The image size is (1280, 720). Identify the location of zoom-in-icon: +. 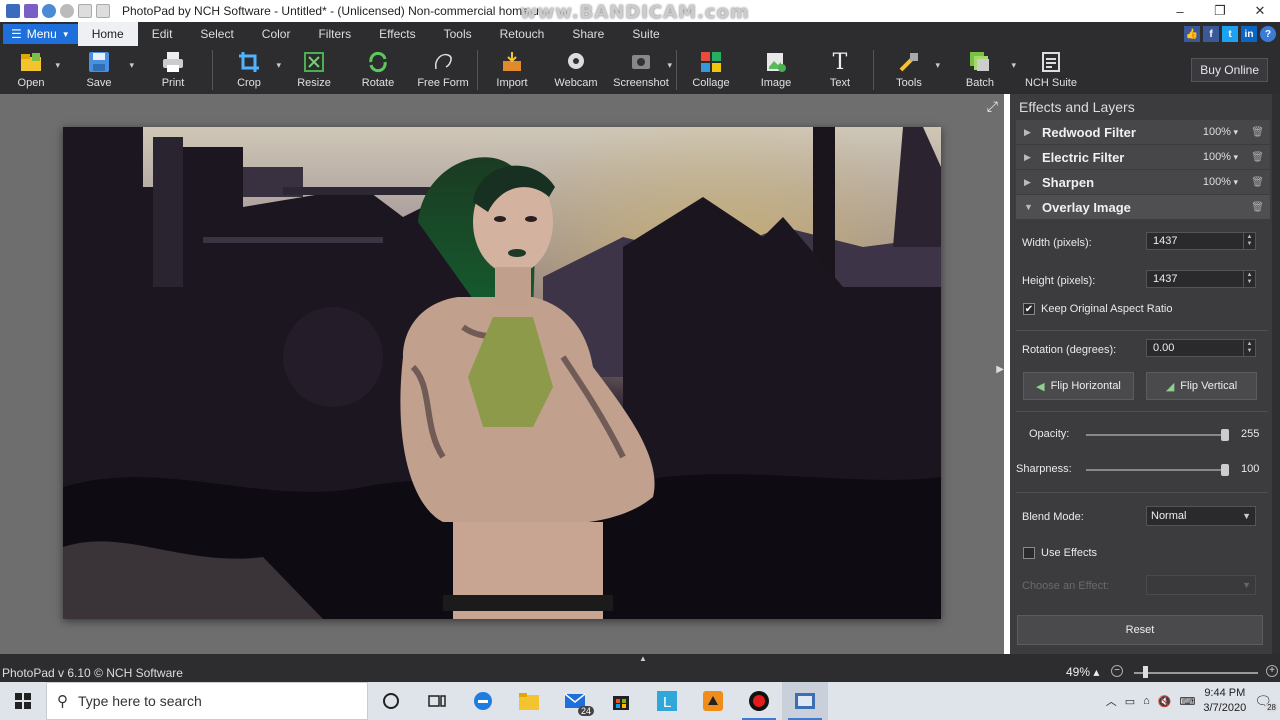
(1272, 671).